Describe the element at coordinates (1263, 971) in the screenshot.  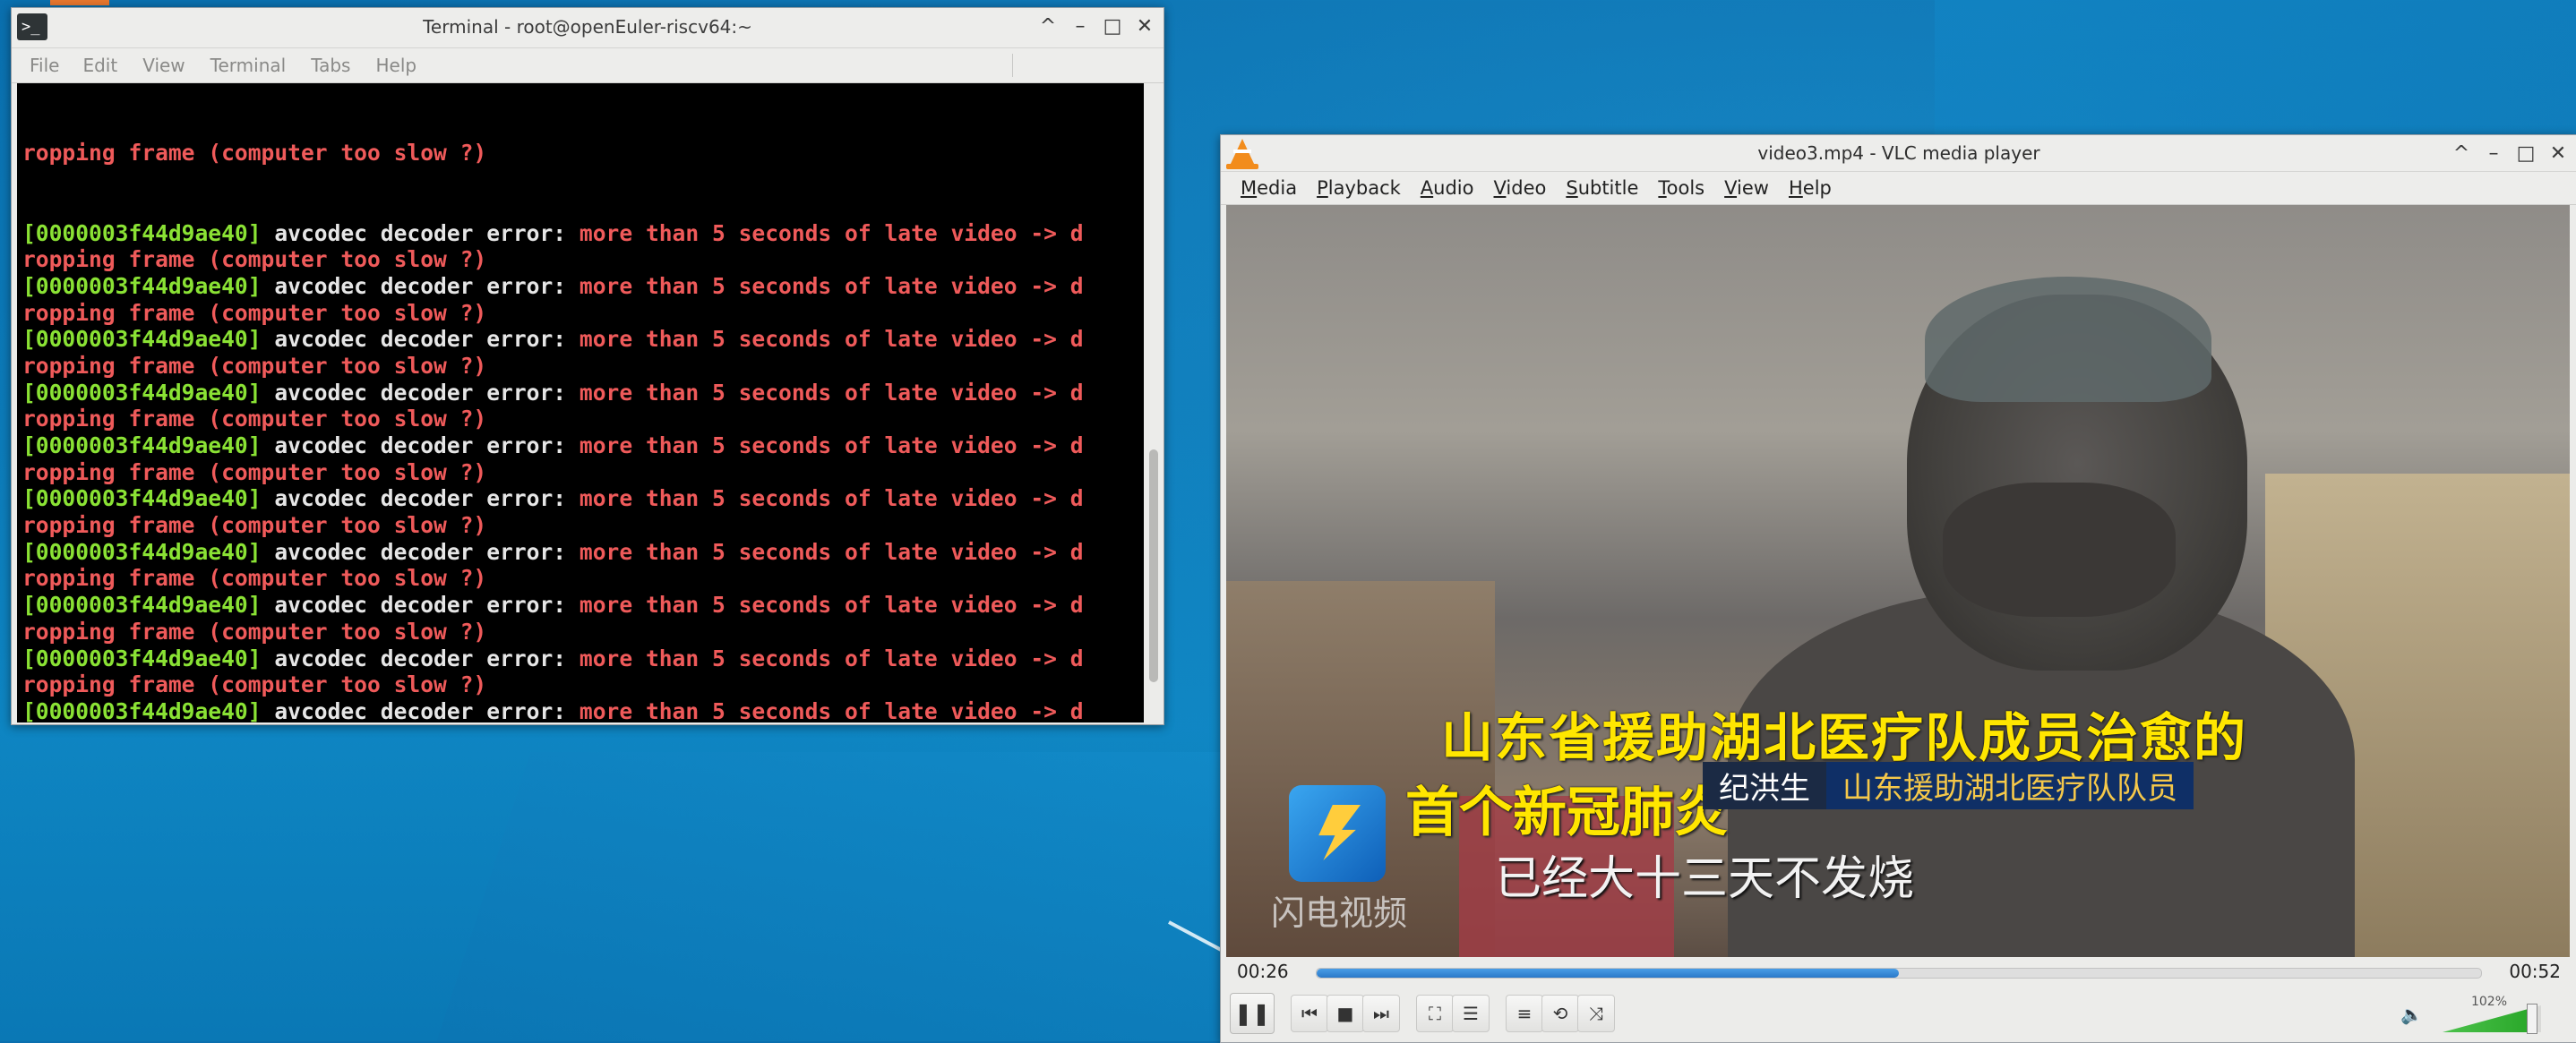
I see `elapsed-time: 00:26` at that location.